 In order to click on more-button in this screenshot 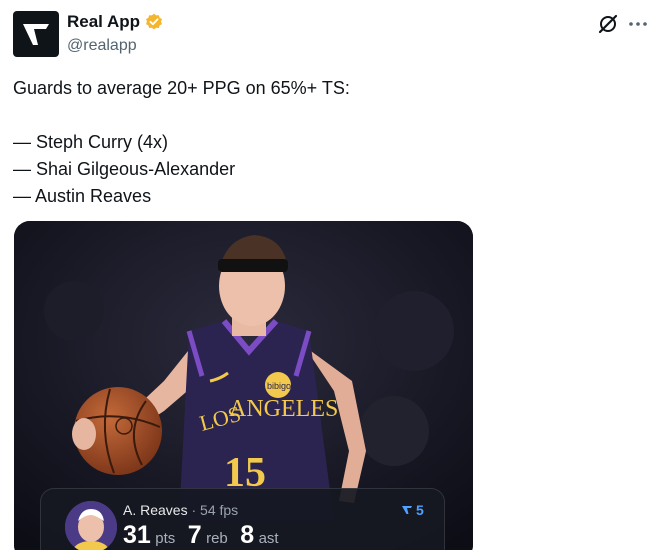, I will do `click(638, 24)`.